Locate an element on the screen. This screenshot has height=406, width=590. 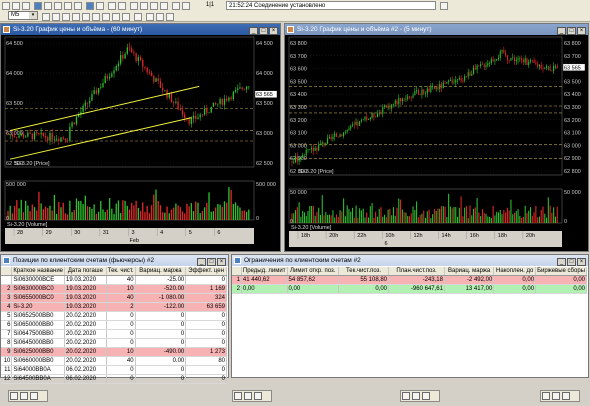
text-tool-icon is located at coordinates (116, 17).